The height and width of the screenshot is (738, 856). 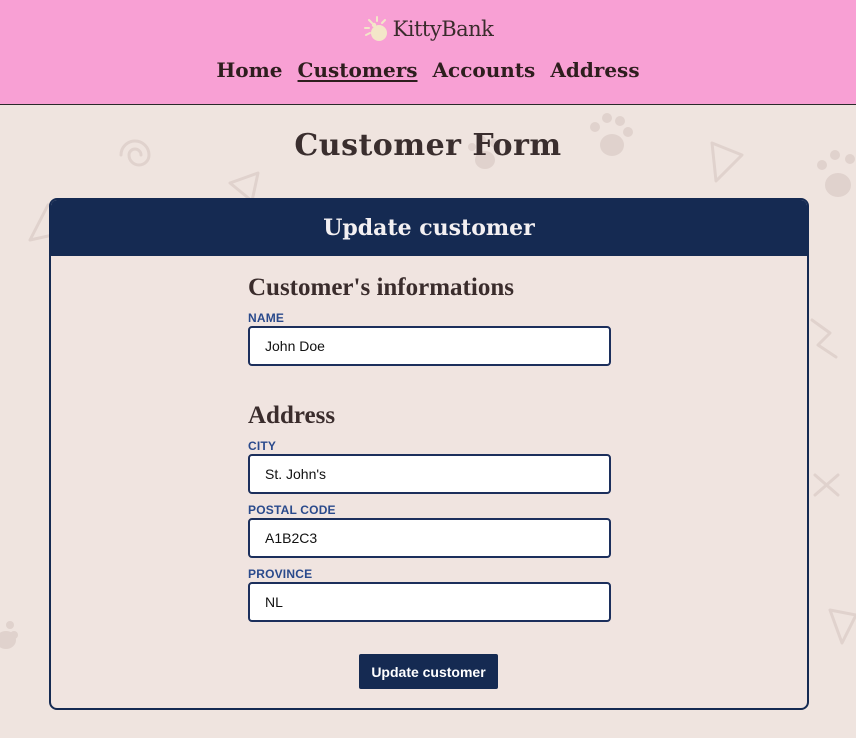 What do you see at coordinates (594, 70) in the screenshot?
I see `nav-address: Address` at bounding box center [594, 70].